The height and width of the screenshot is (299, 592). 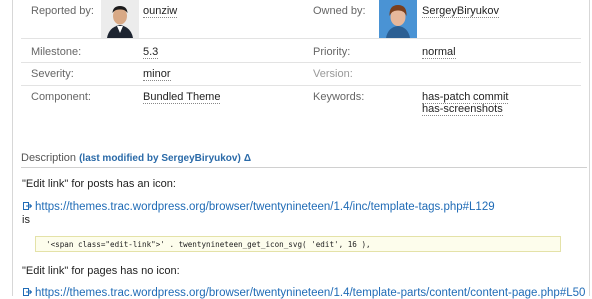 I want to click on priority-label: Priority:, so click(x=332, y=52).